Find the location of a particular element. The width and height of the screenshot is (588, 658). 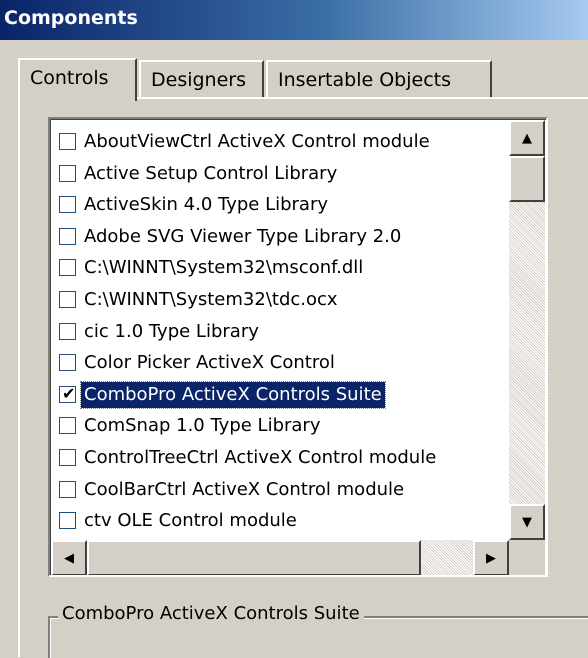

horizontal-scroll-thumb is located at coordinates (254, 557).